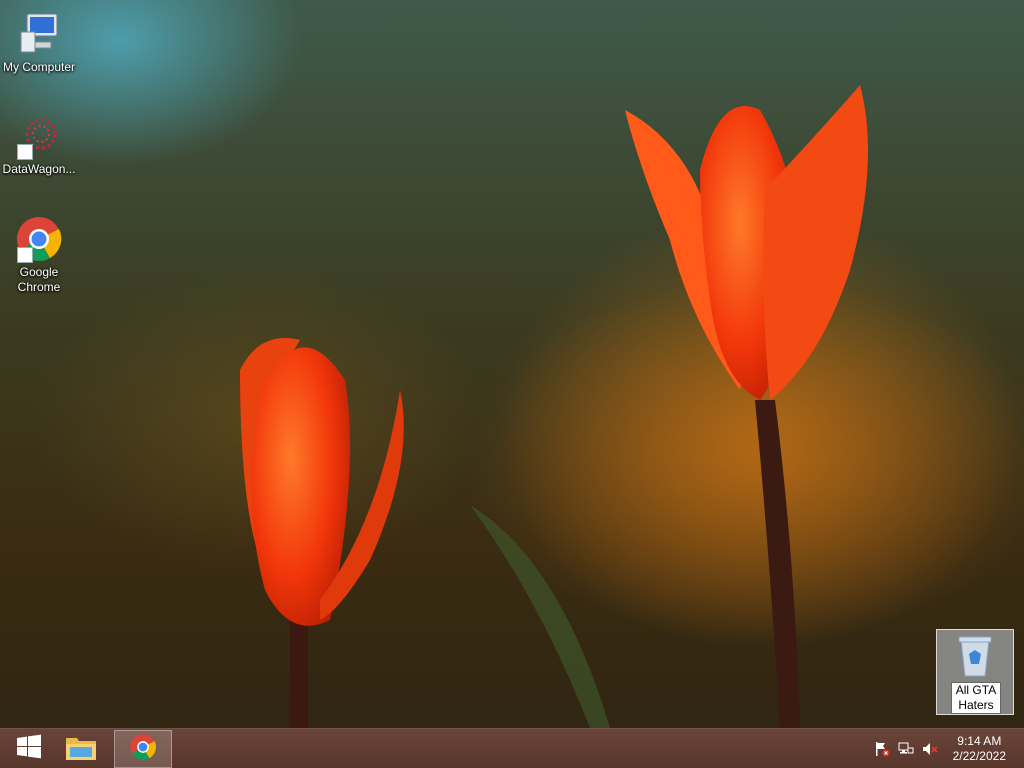  Describe the element at coordinates (39, 34) in the screenshot. I see `computer-icon` at that location.